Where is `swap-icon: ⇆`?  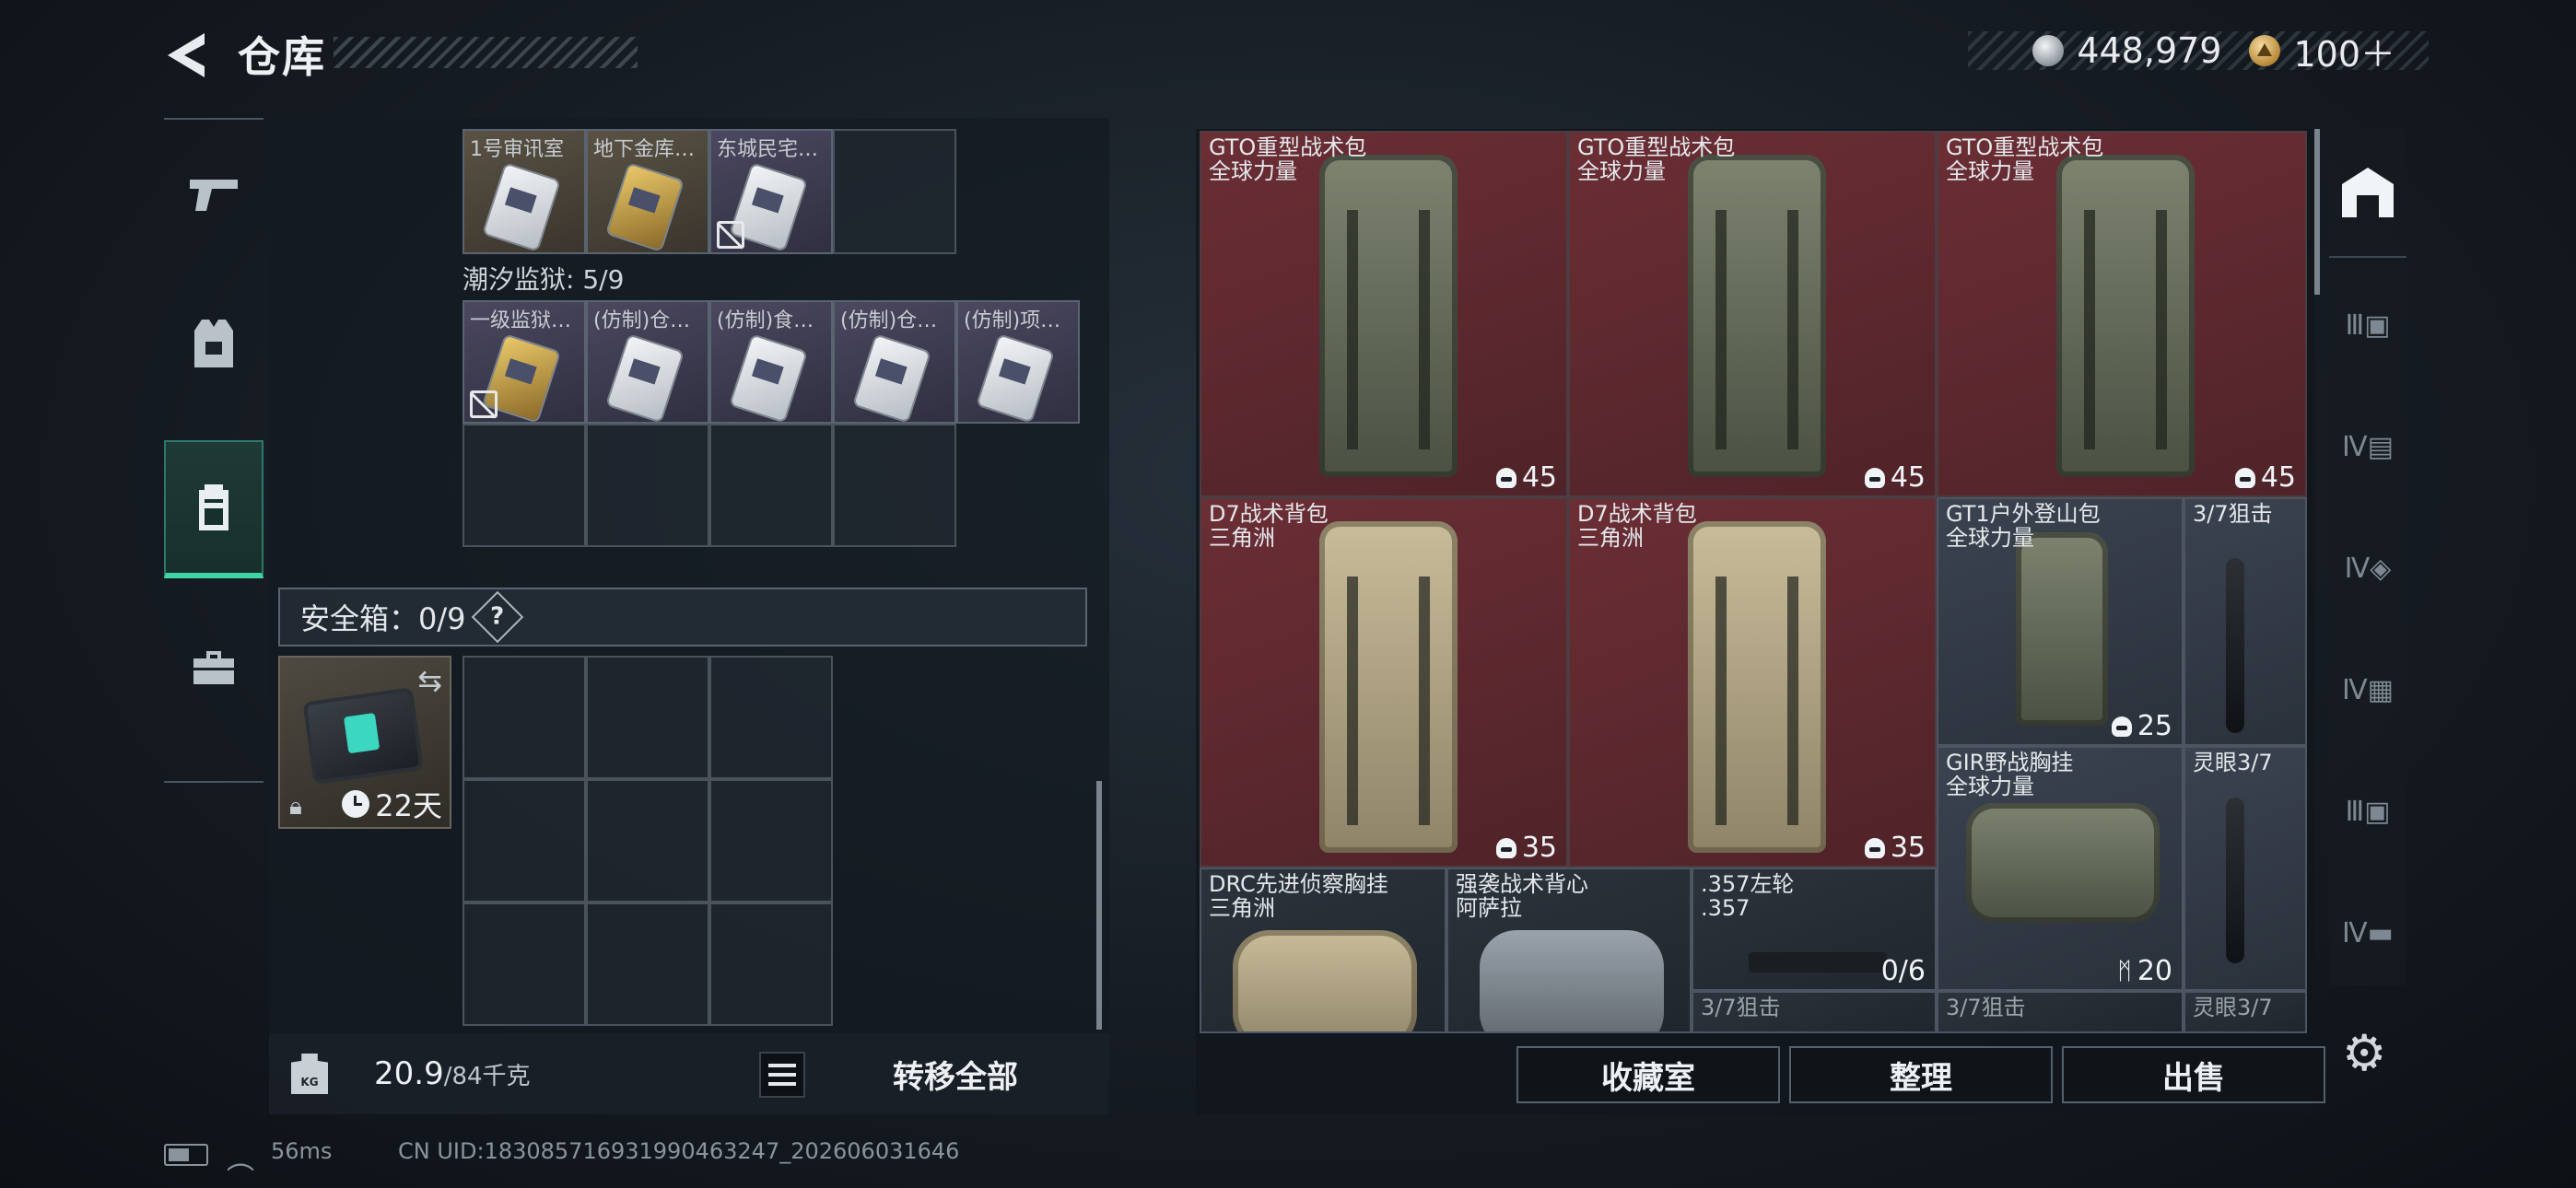 swap-icon: ⇆ is located at coordinates (429, 680).